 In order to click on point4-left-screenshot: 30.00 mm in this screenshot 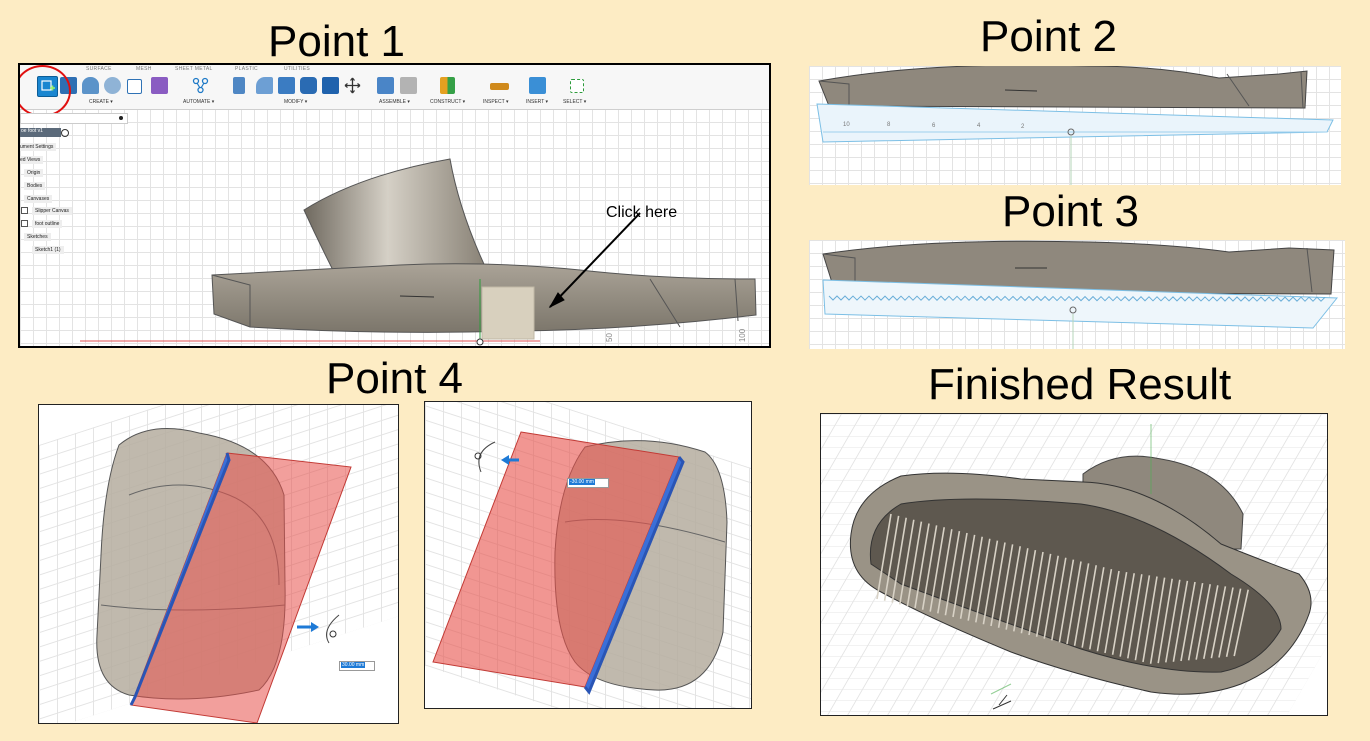, I will do `click(218, 564)`.